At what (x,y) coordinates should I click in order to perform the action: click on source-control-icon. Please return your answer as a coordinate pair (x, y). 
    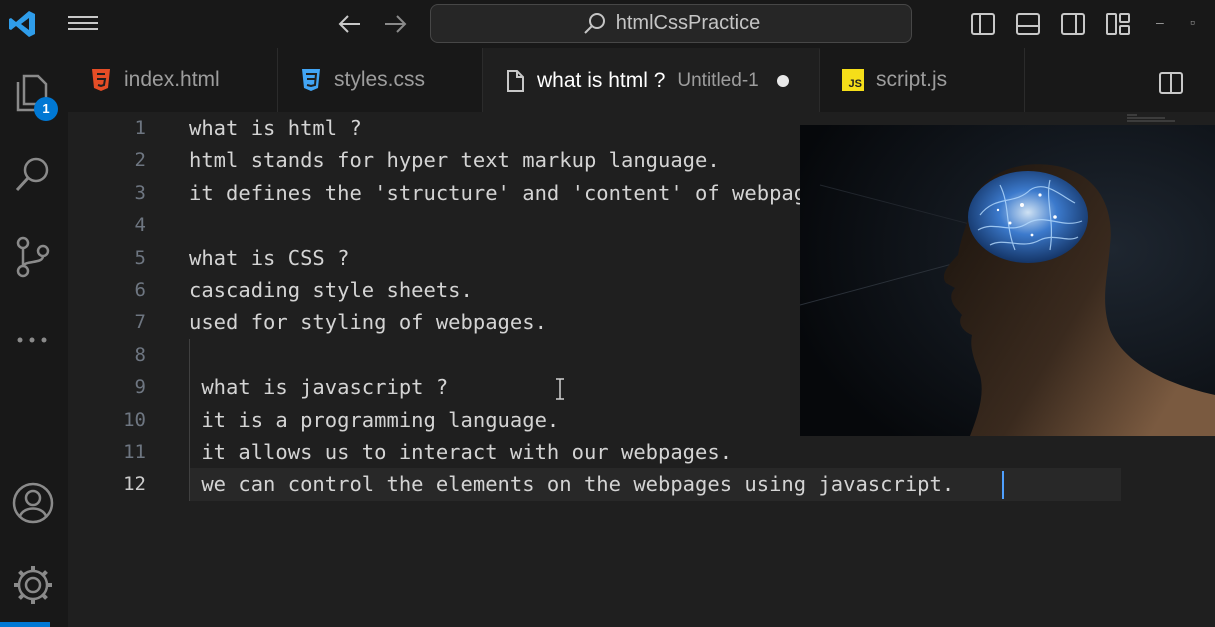
    Looking at the image, I should click on (33, 257).